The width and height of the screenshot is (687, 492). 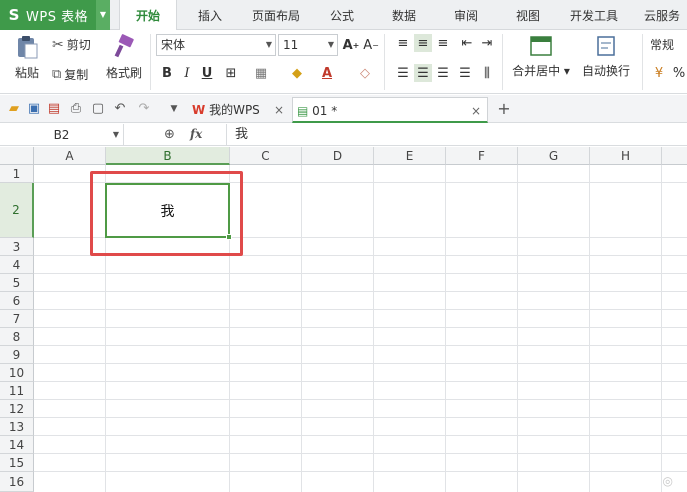 I want to click on row-header-2: 2, so click(x=17, y=210).